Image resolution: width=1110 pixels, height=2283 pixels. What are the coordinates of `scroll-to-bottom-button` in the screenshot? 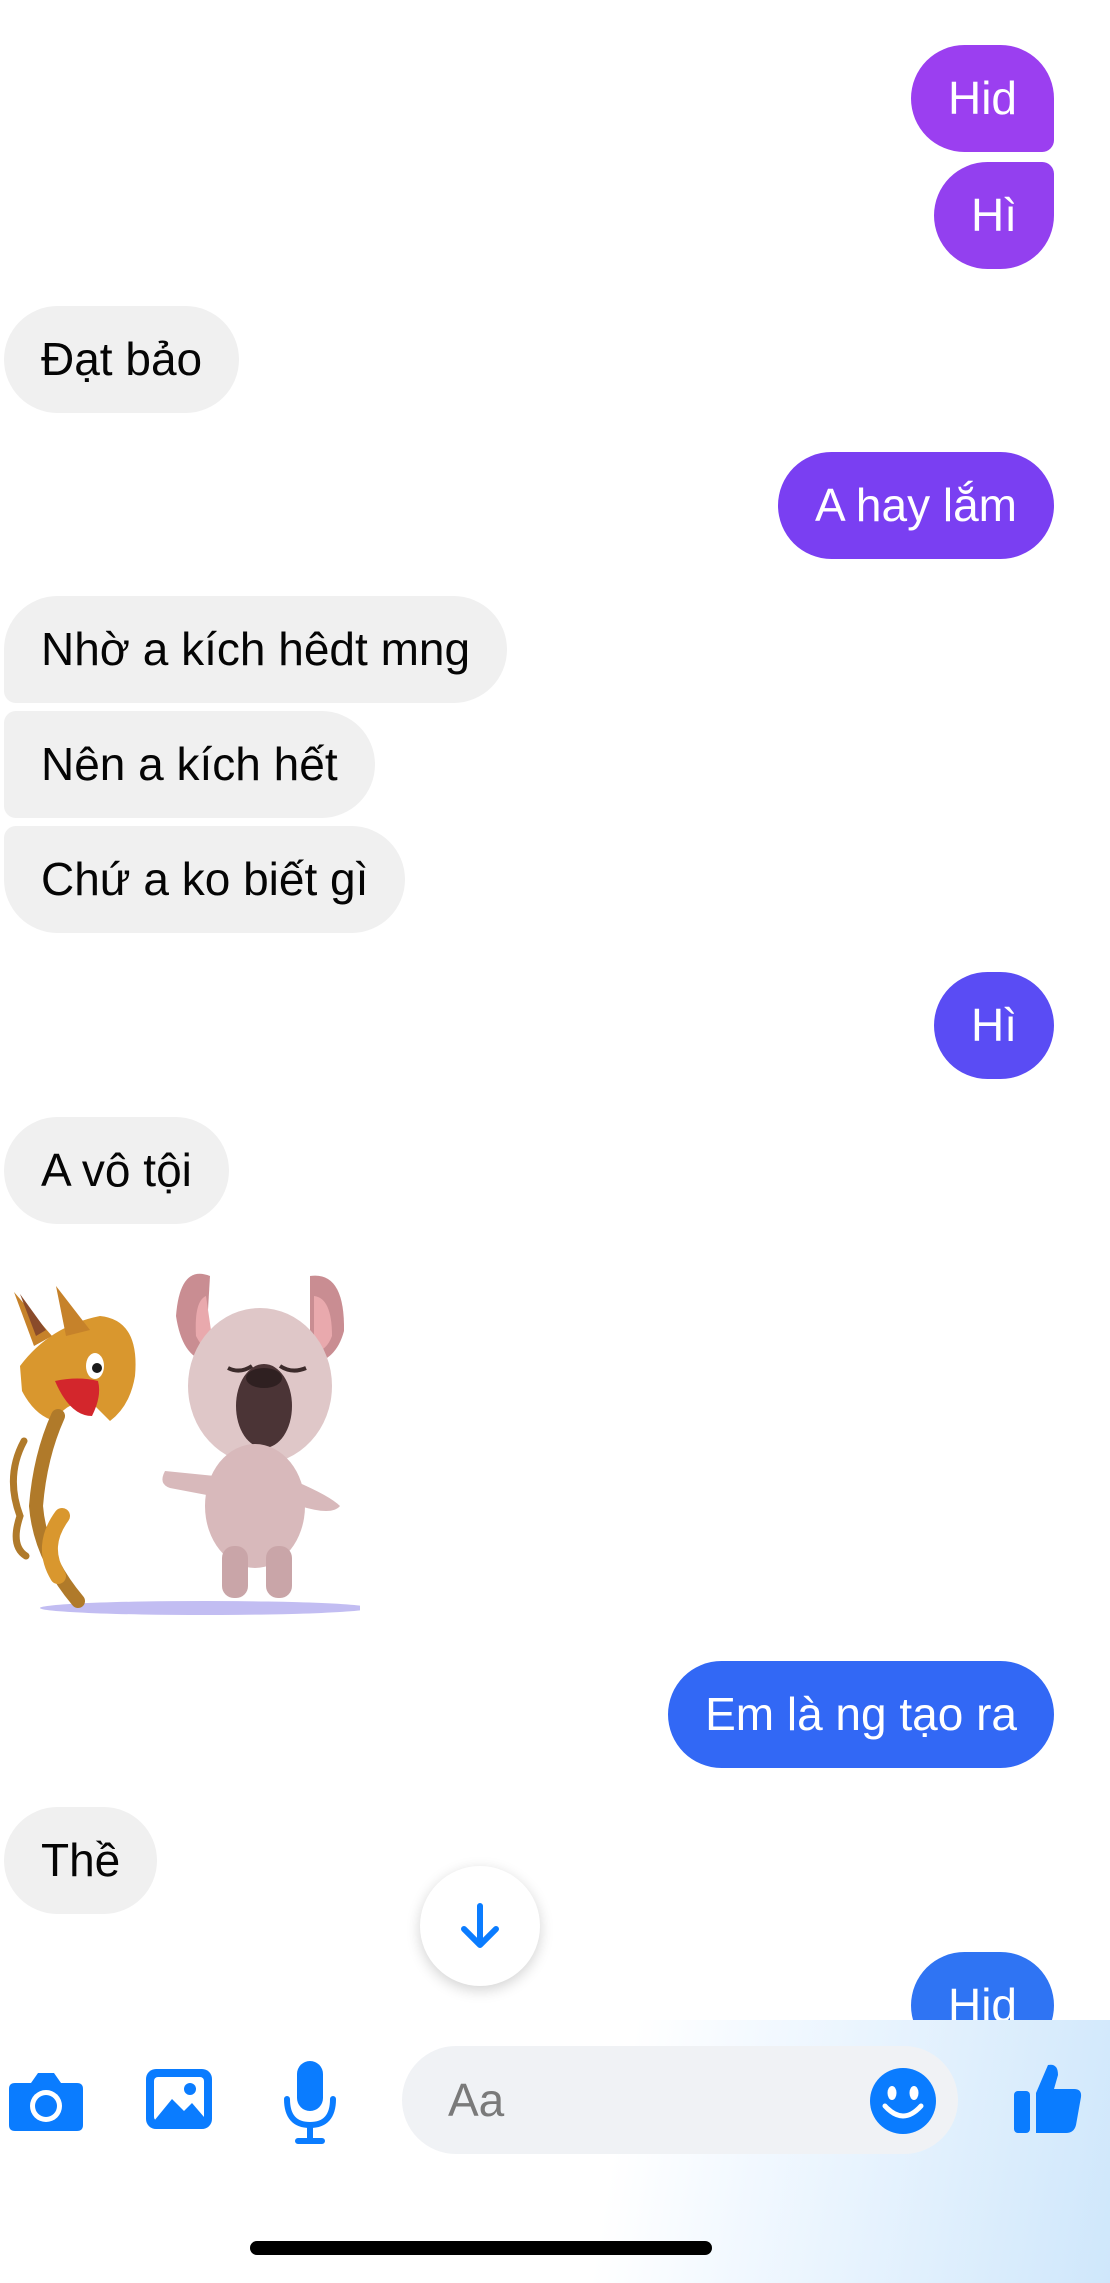 It's located at (480, 1926).